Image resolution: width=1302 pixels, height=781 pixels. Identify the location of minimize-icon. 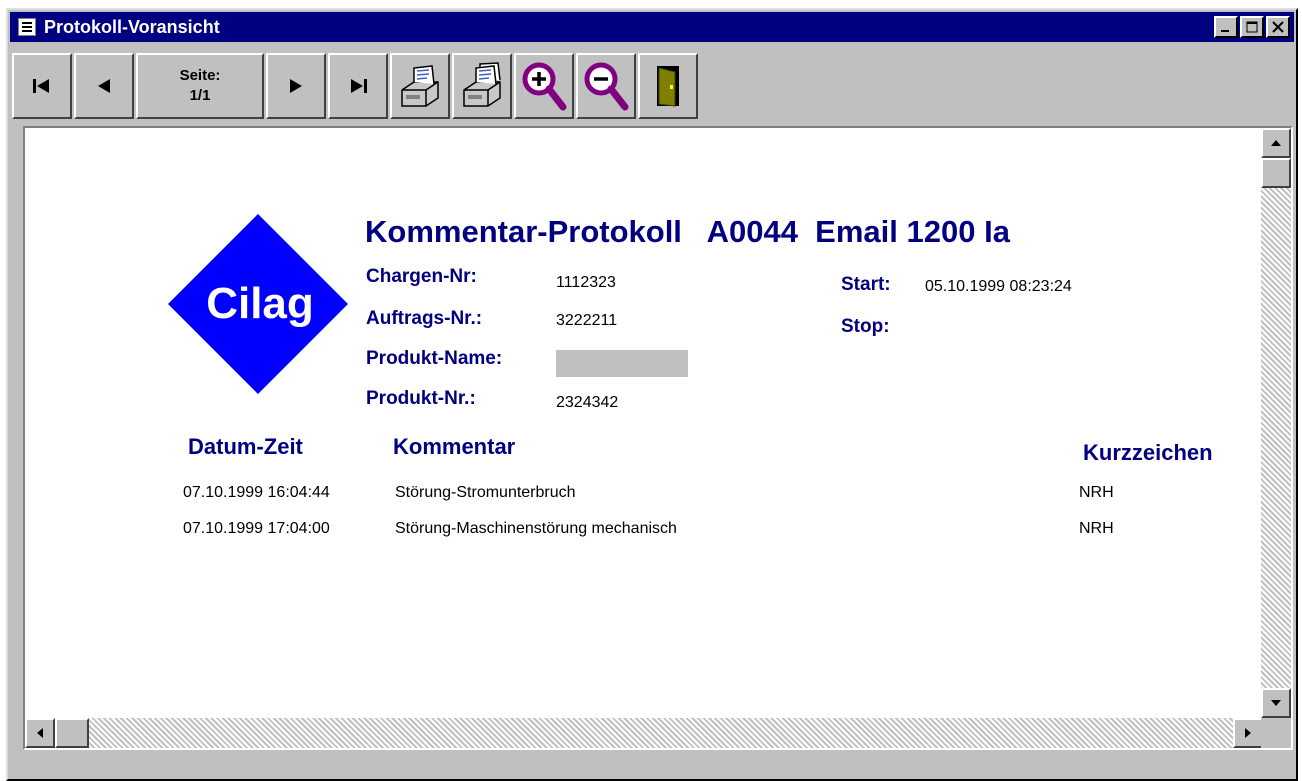
(1225, 31).